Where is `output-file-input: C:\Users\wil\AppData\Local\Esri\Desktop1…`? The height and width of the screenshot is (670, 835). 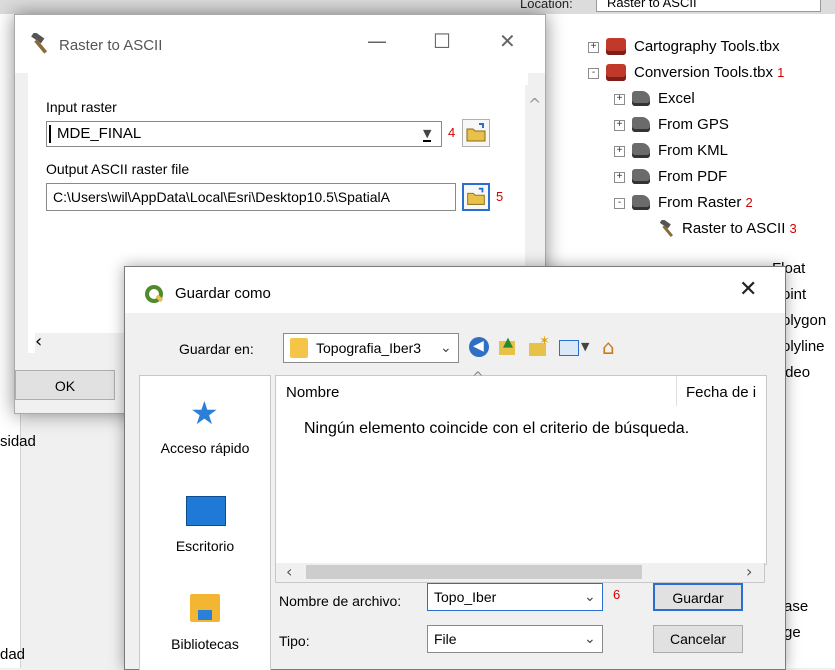 output-file-input: C:\Users\wil\AppData\Local\Esri\Desktop1… is located at coordinates (251, 197).